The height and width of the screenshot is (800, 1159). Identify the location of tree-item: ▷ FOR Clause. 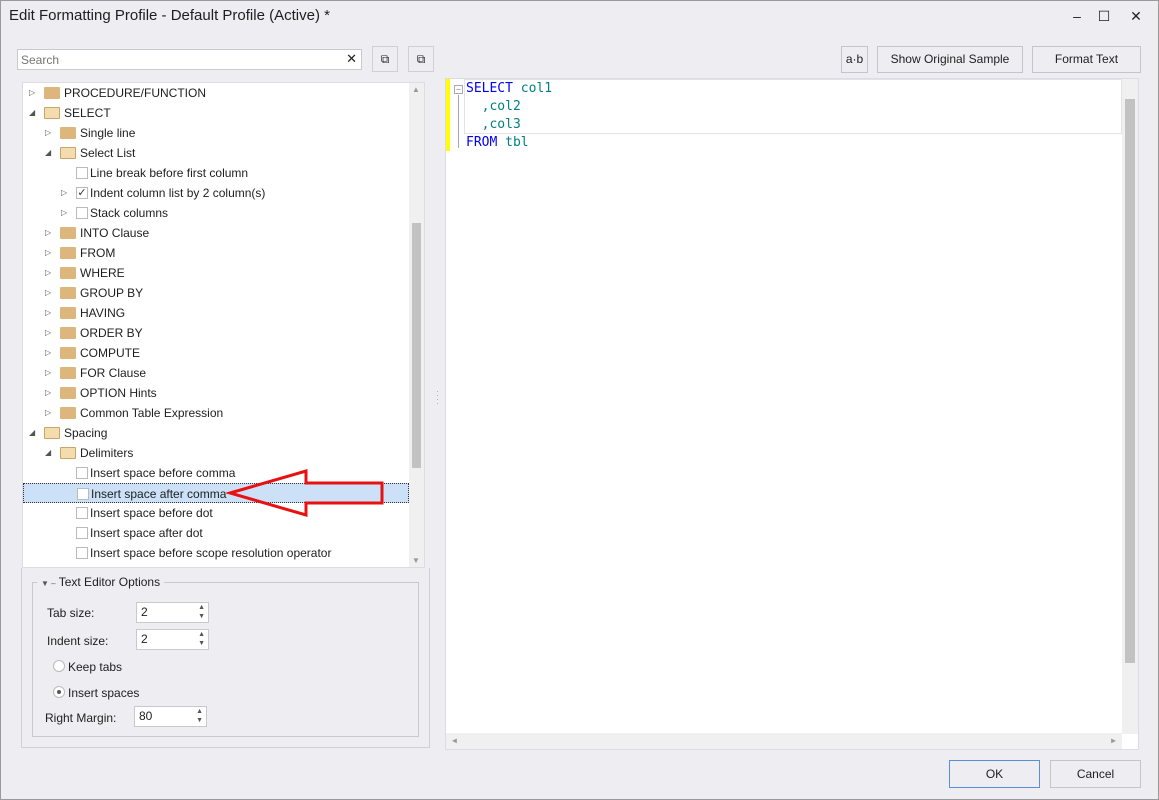
(216, 373).